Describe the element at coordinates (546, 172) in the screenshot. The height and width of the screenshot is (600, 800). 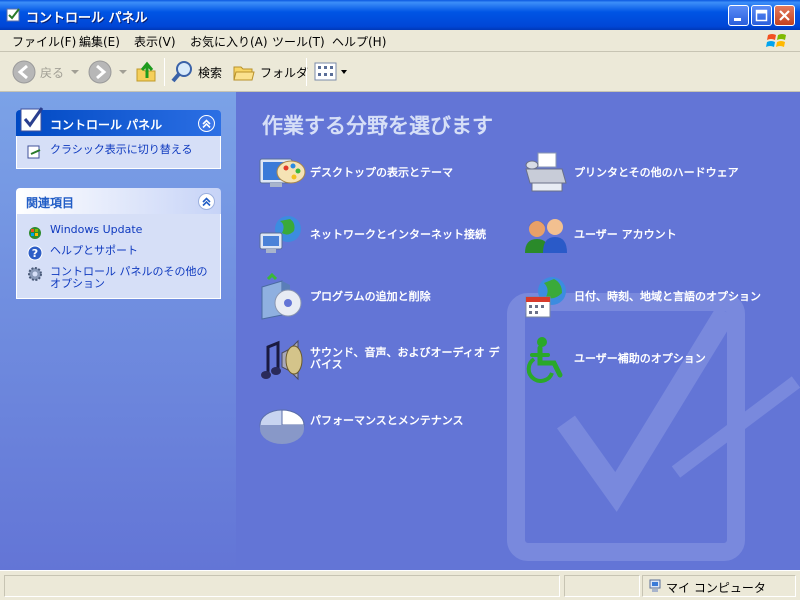
I see `printer-icon` at that location.